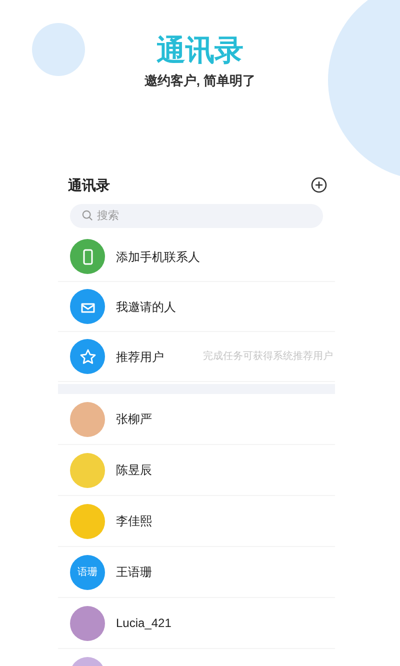  Describe the element at coordinates (134, 419) in the screenshot. I see `contact-name: 张柳严` at that location.